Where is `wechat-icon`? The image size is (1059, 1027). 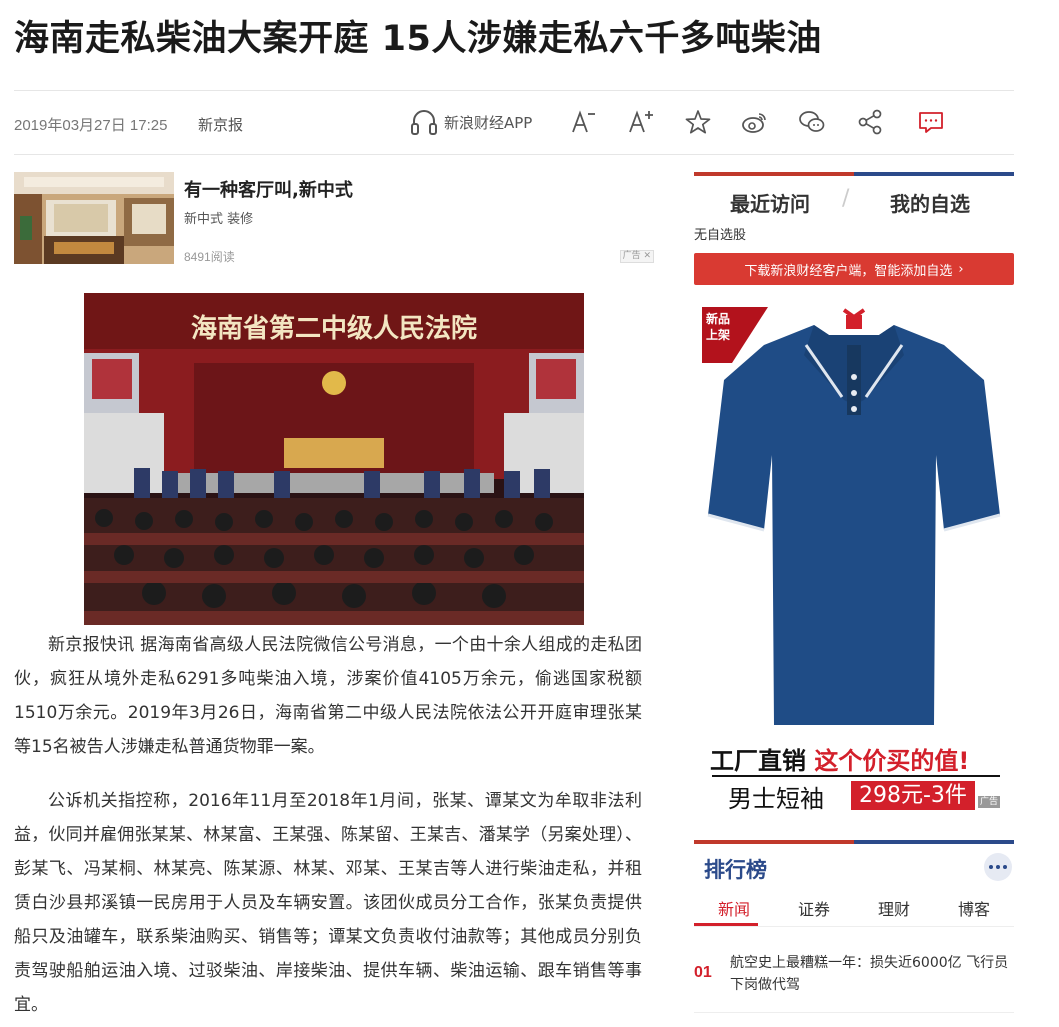 wechat-icon is located at coordinates (812, 121).